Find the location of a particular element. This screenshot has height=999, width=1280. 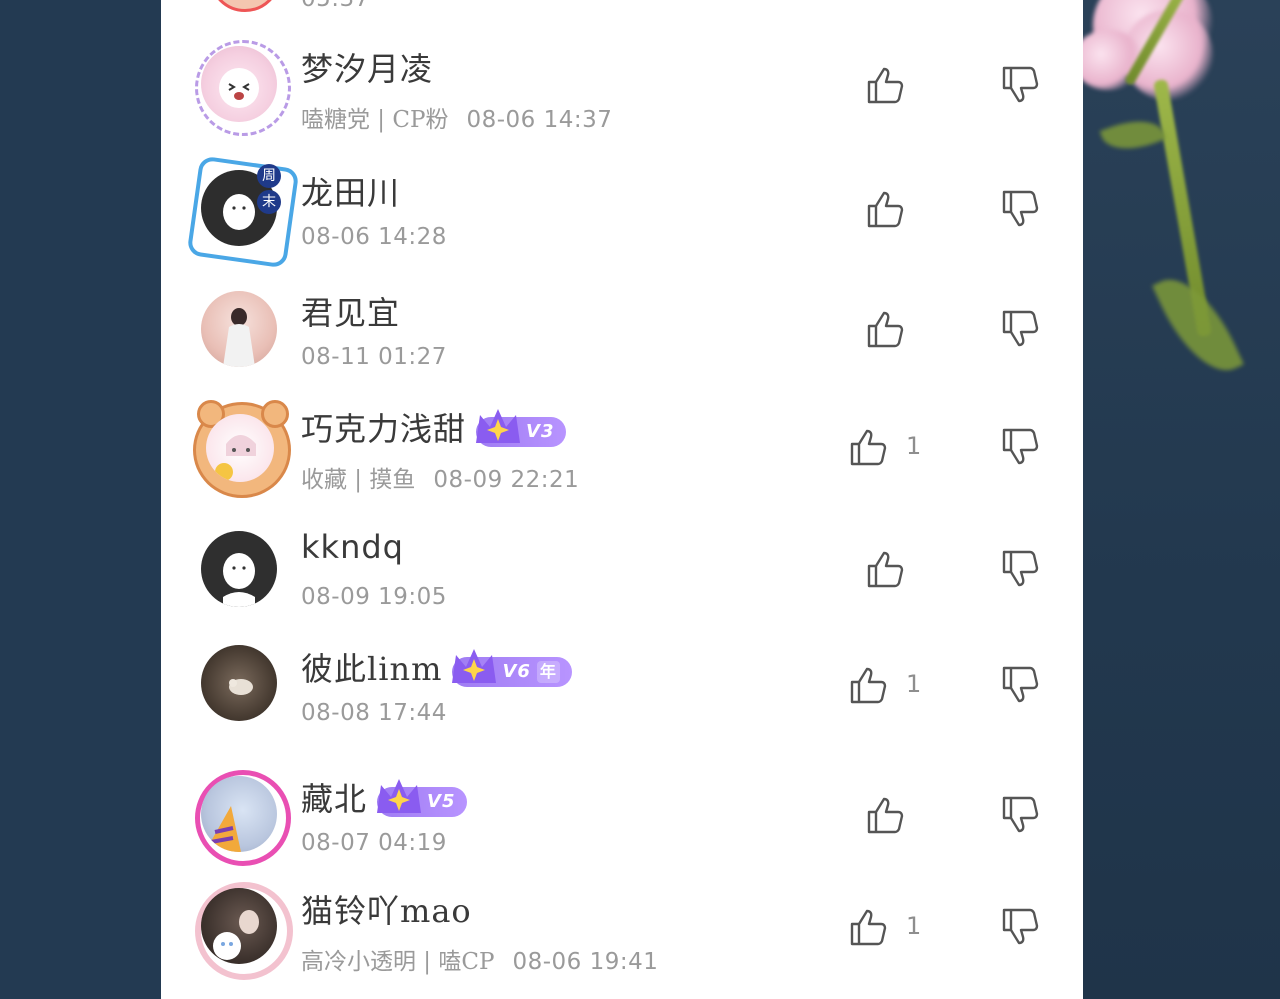

user-tags: 收藏 | 摸鱼 is located at coordinates (358, 480).